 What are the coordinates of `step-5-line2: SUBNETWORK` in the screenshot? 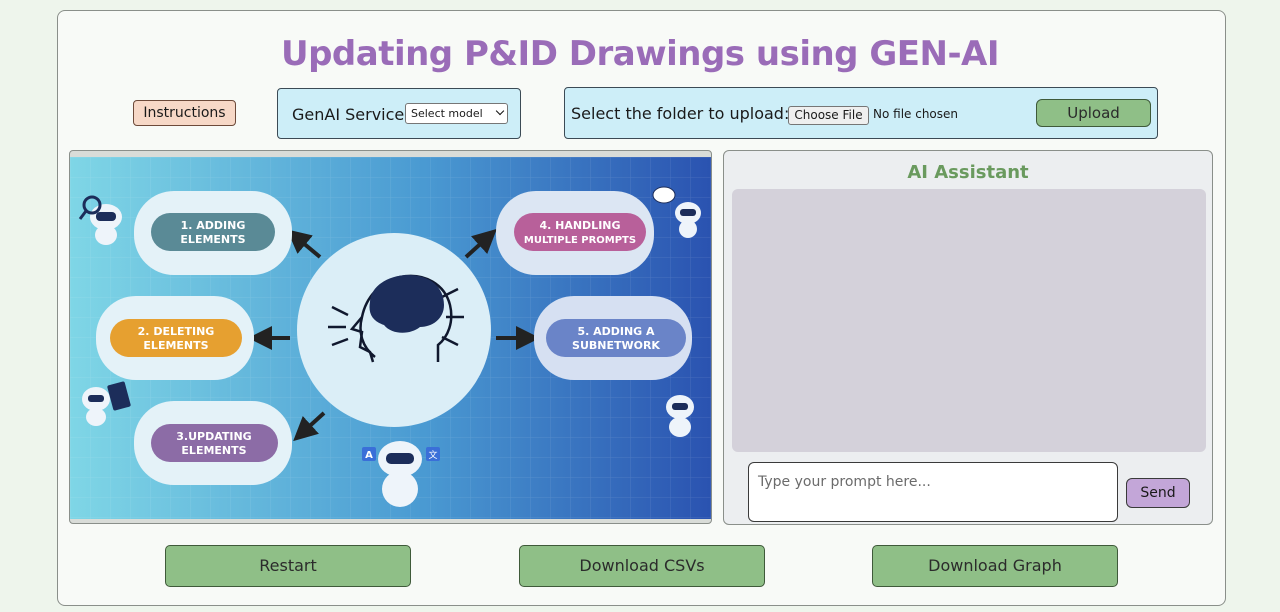 It's located at (616, 345).